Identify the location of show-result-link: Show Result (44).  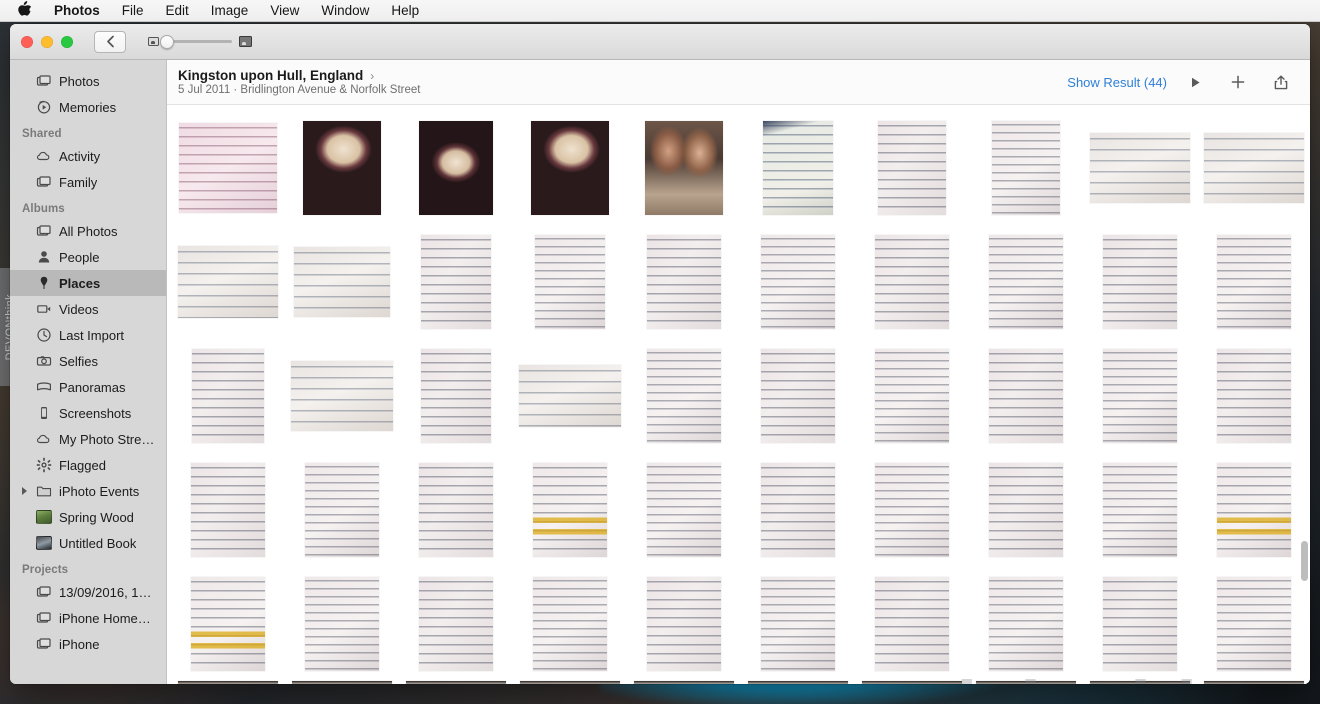
(1117, 82).